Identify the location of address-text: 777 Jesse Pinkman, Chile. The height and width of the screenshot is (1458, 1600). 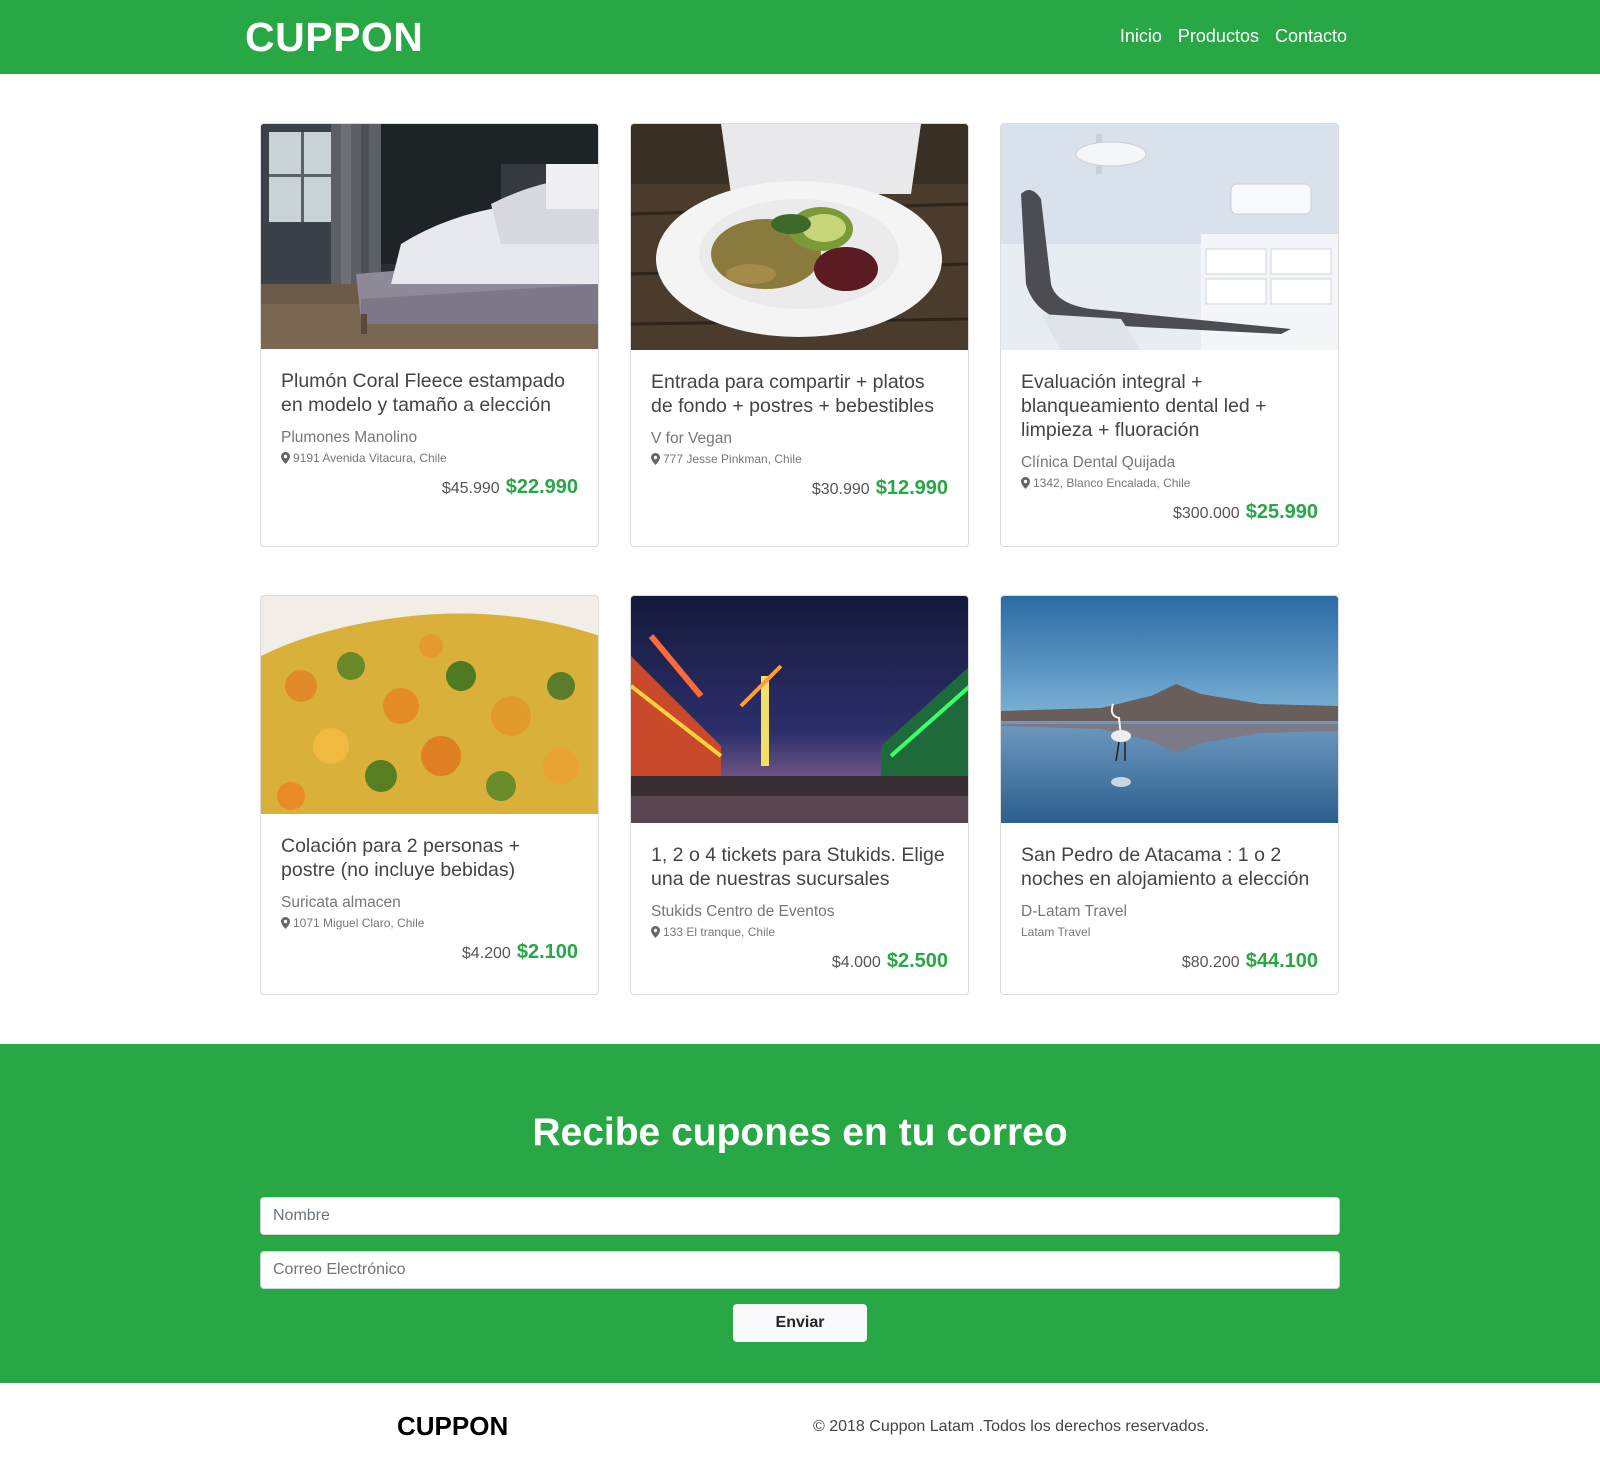
(732, 459).